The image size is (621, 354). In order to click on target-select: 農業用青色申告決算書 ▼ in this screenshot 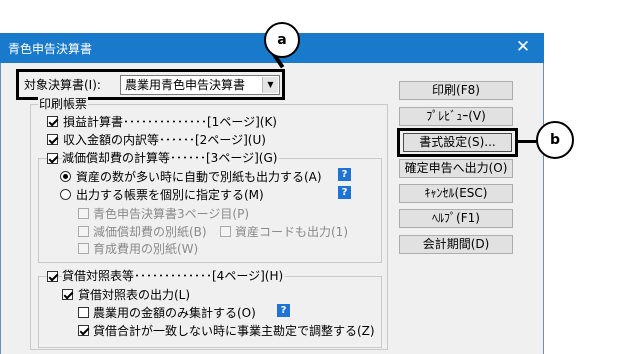, I will do `click(200, 85)`.